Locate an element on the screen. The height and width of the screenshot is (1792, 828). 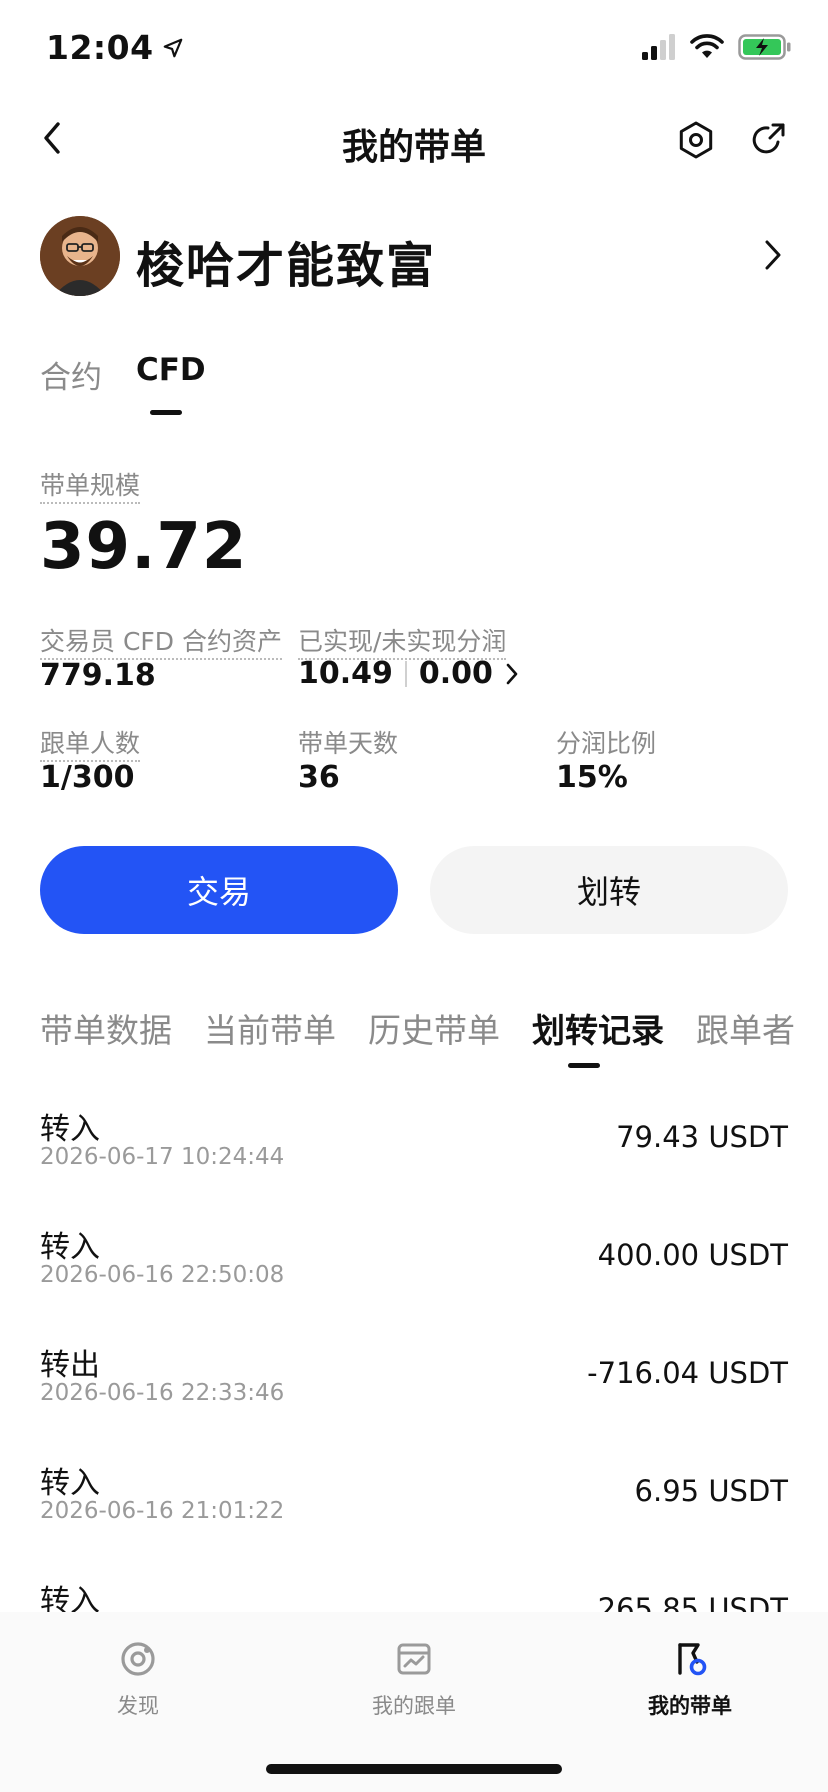
list-item: 转入 2026-06-16 22:50:08 400.00 USDT is located at coordinates (414, 1281).